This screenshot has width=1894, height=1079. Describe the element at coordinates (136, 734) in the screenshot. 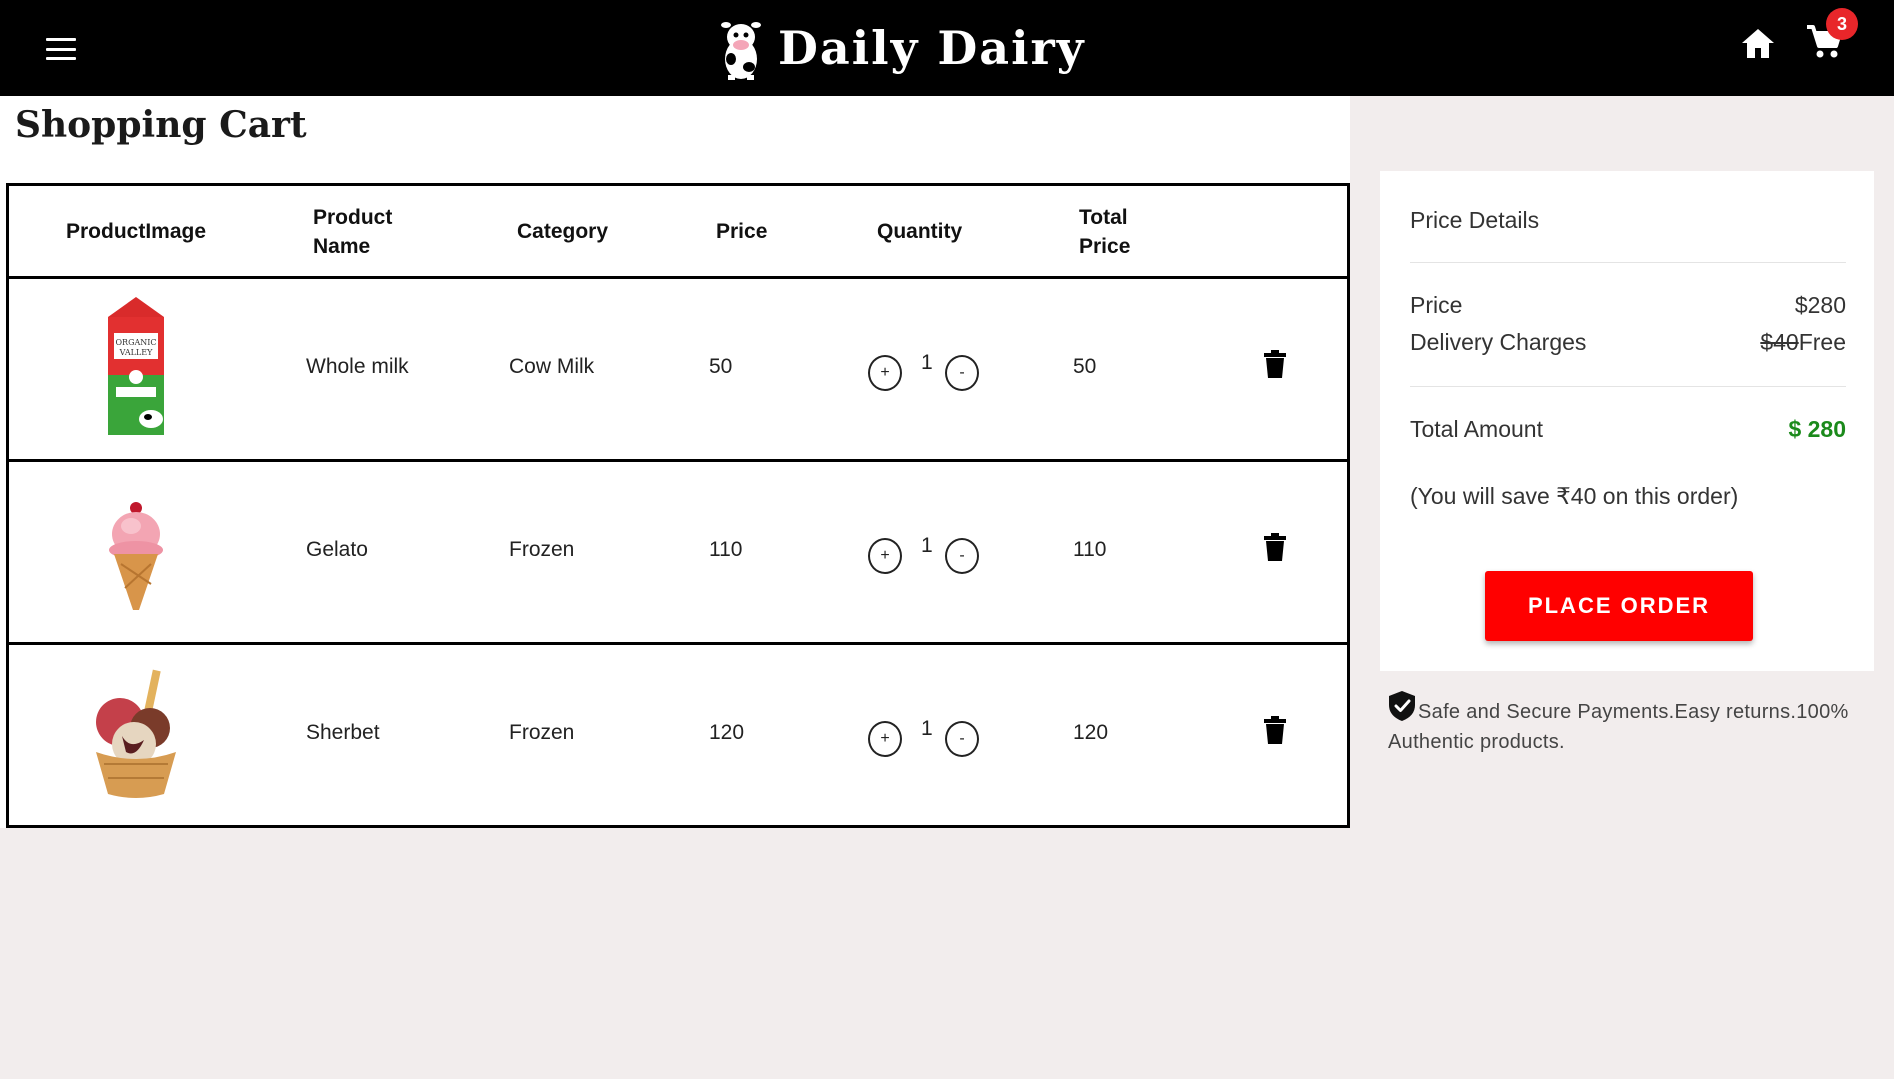

I see `sherbet-cup-image` at that location.